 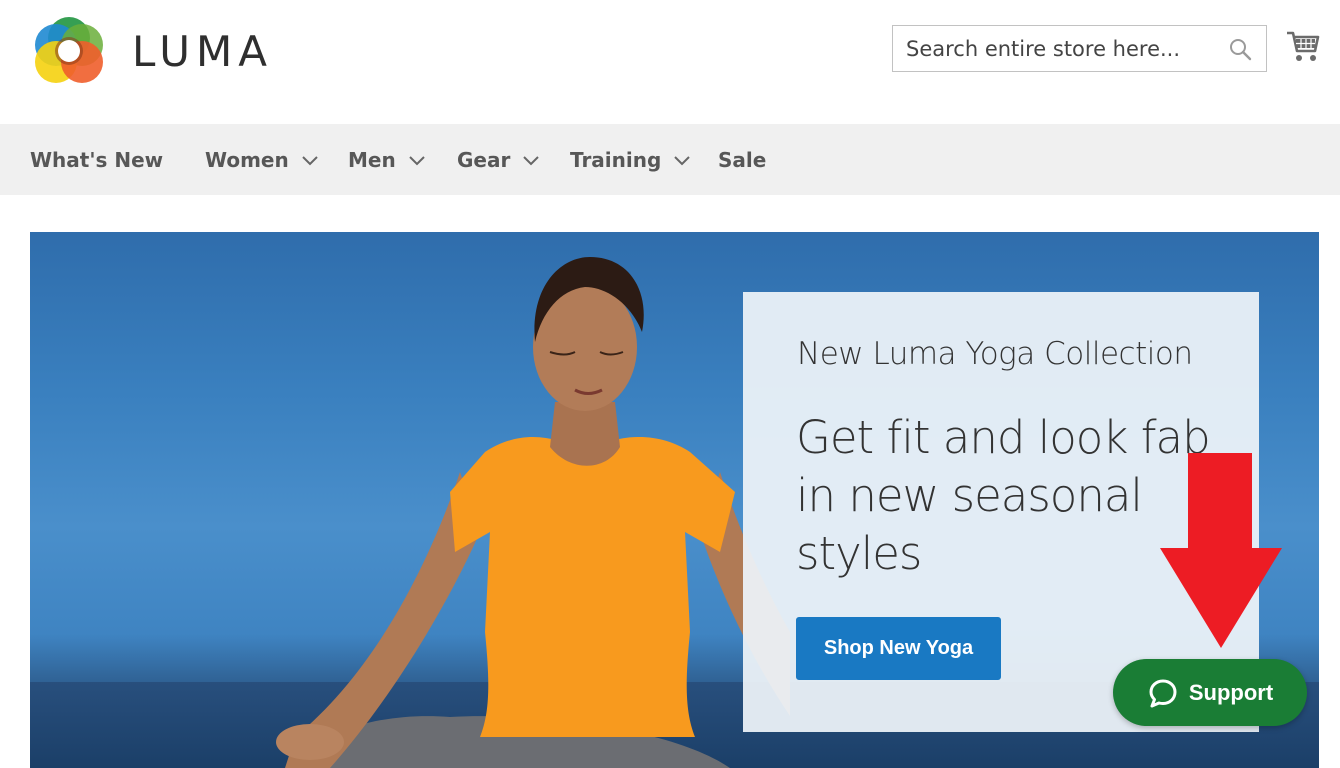 What do you see at coordinates (898, 648) in the screenshot?
I see `shop-new-yoga-button: Shop New Yoga` at bounding box center [898, 648].